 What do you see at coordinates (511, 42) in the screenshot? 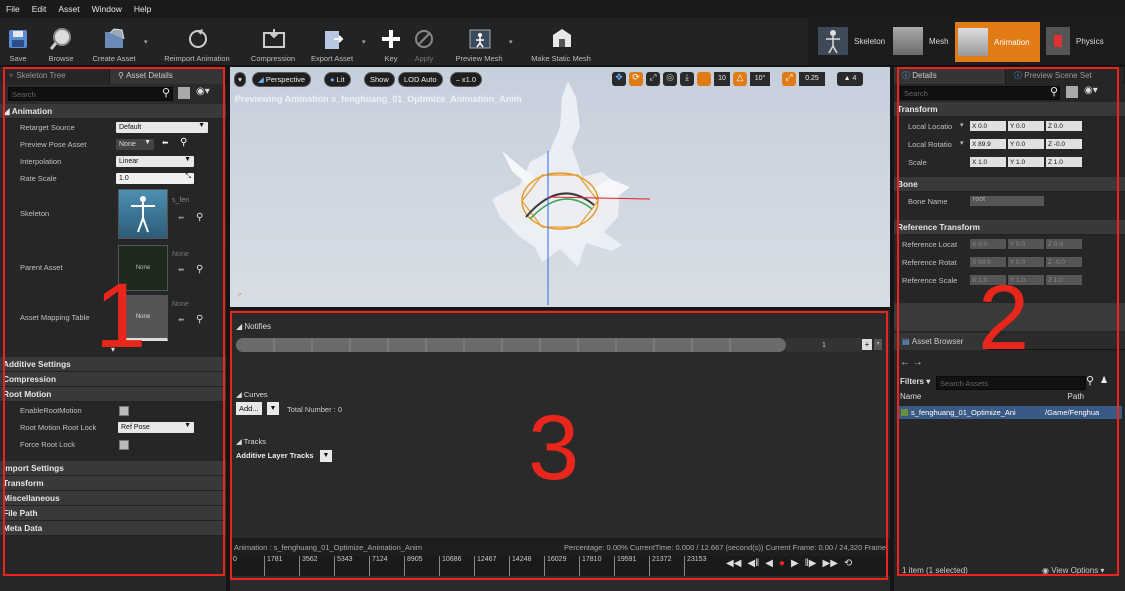
I see `preview-mesh-dropdown-icon: ▾` at bounding box center [511, 42].